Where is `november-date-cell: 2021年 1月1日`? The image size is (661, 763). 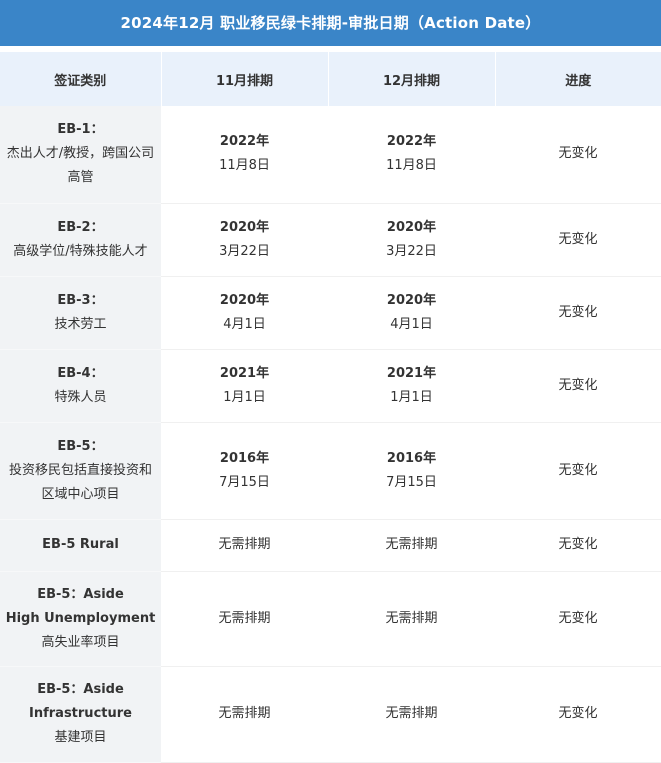 november-date-cell: 2021年 1月1日 is located at coordinates (244, 386).